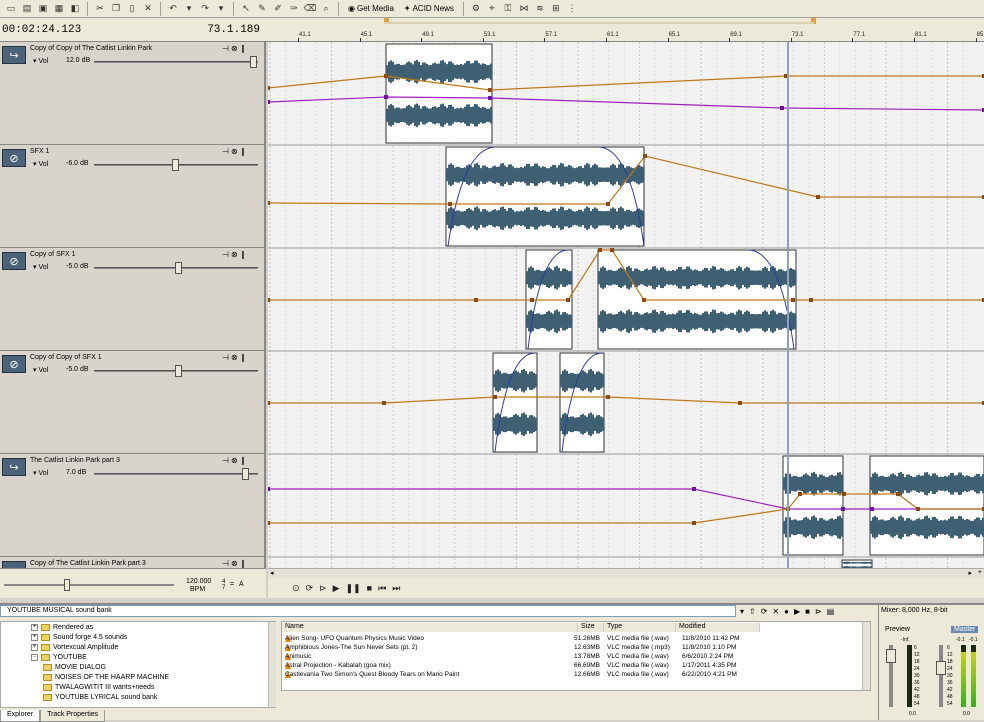 The width and height of the screenshot is (984, 722). What do you see at coordinates (336, 588) in the screenshot?
I see `play-icon: ▶` at bounding box center [336, 588].